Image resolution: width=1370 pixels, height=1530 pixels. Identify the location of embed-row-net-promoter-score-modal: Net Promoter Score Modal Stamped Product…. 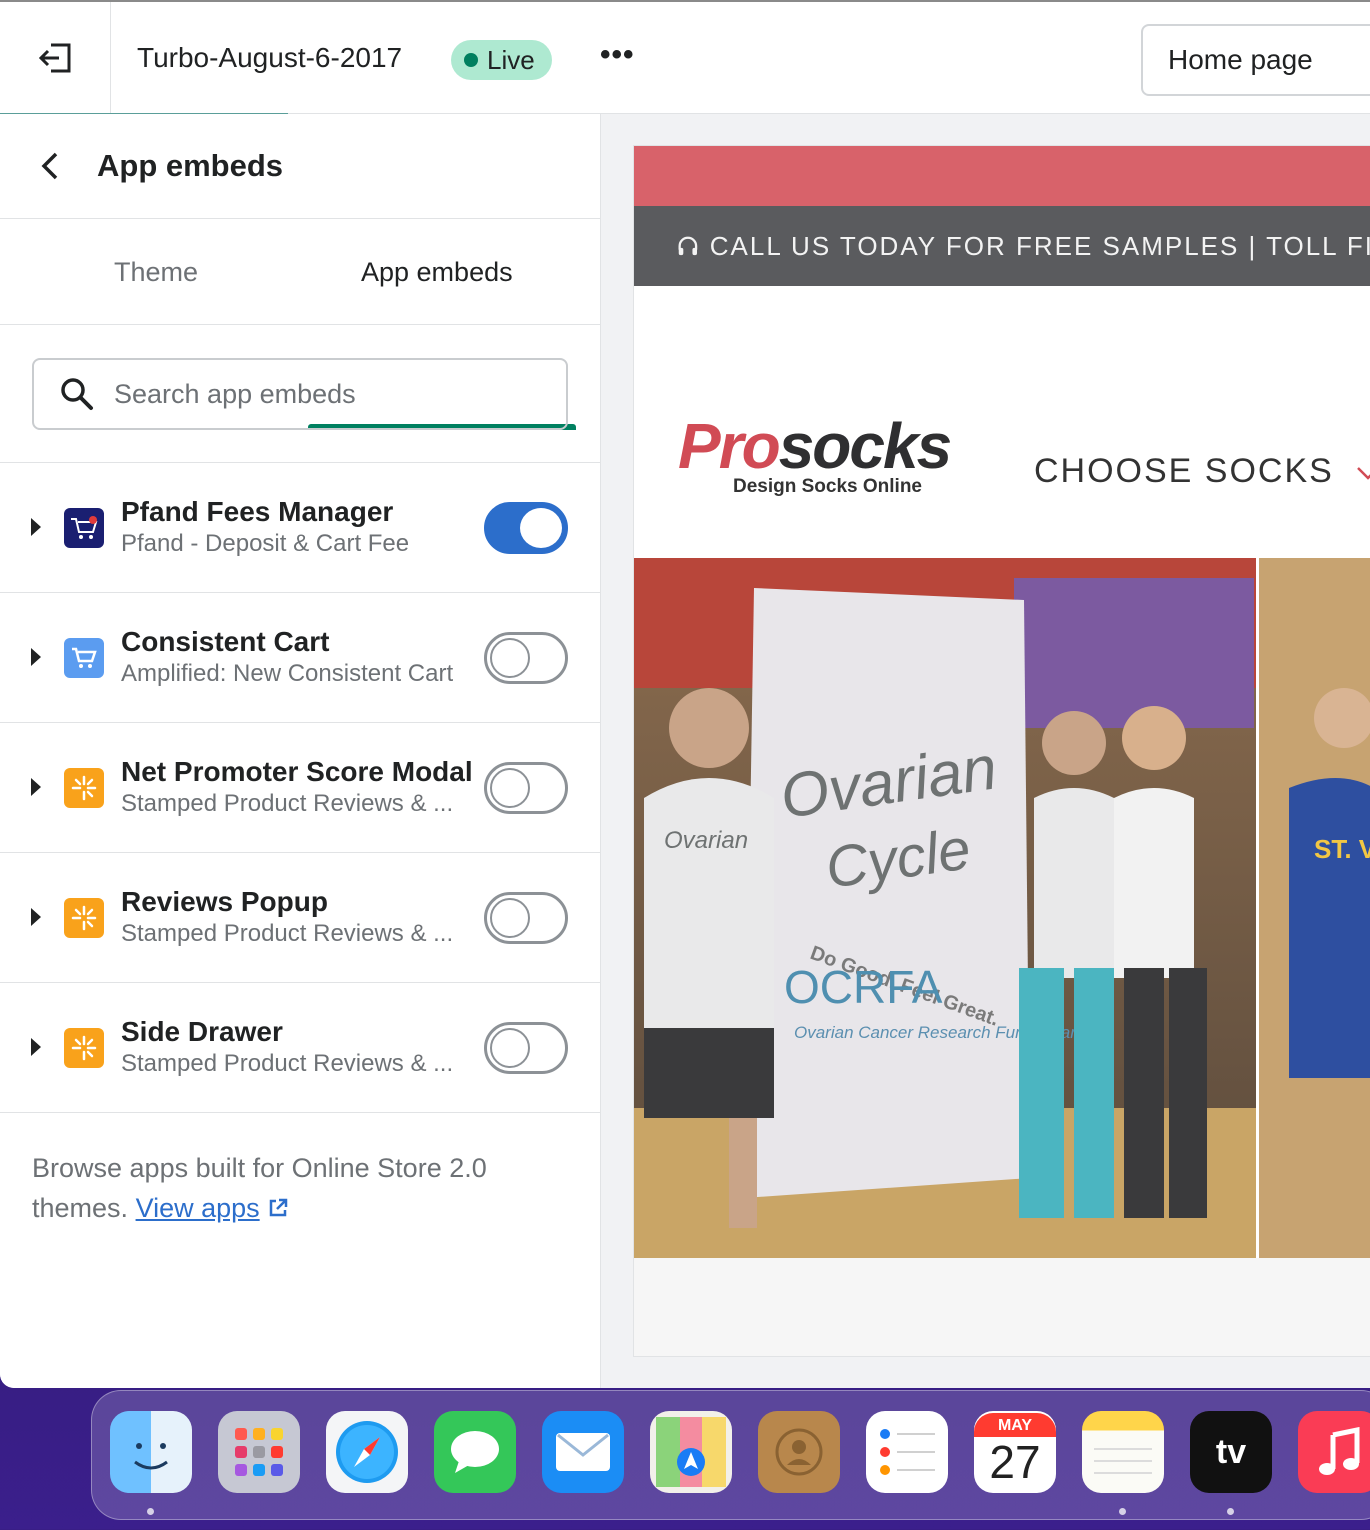
(300, 788).